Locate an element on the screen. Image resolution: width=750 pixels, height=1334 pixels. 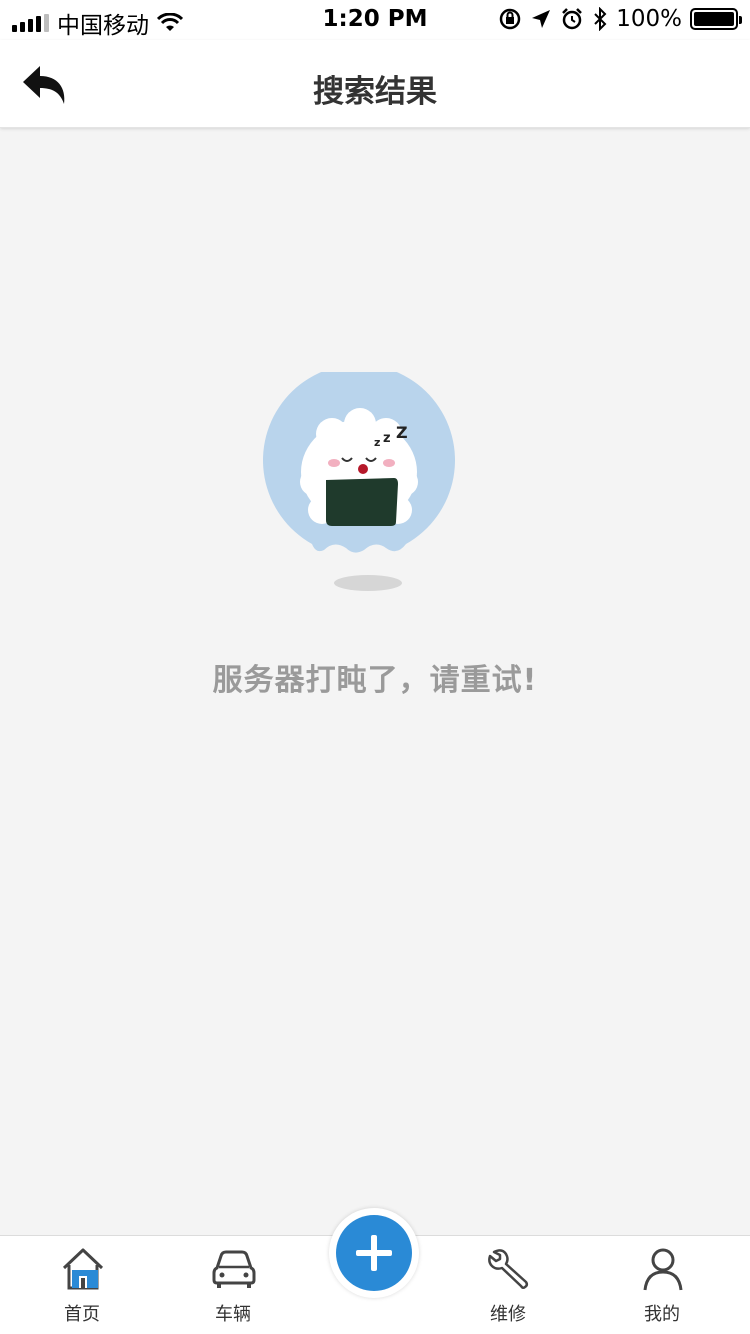
tab-repair: 维修 is located at coordinates (508, 1285).